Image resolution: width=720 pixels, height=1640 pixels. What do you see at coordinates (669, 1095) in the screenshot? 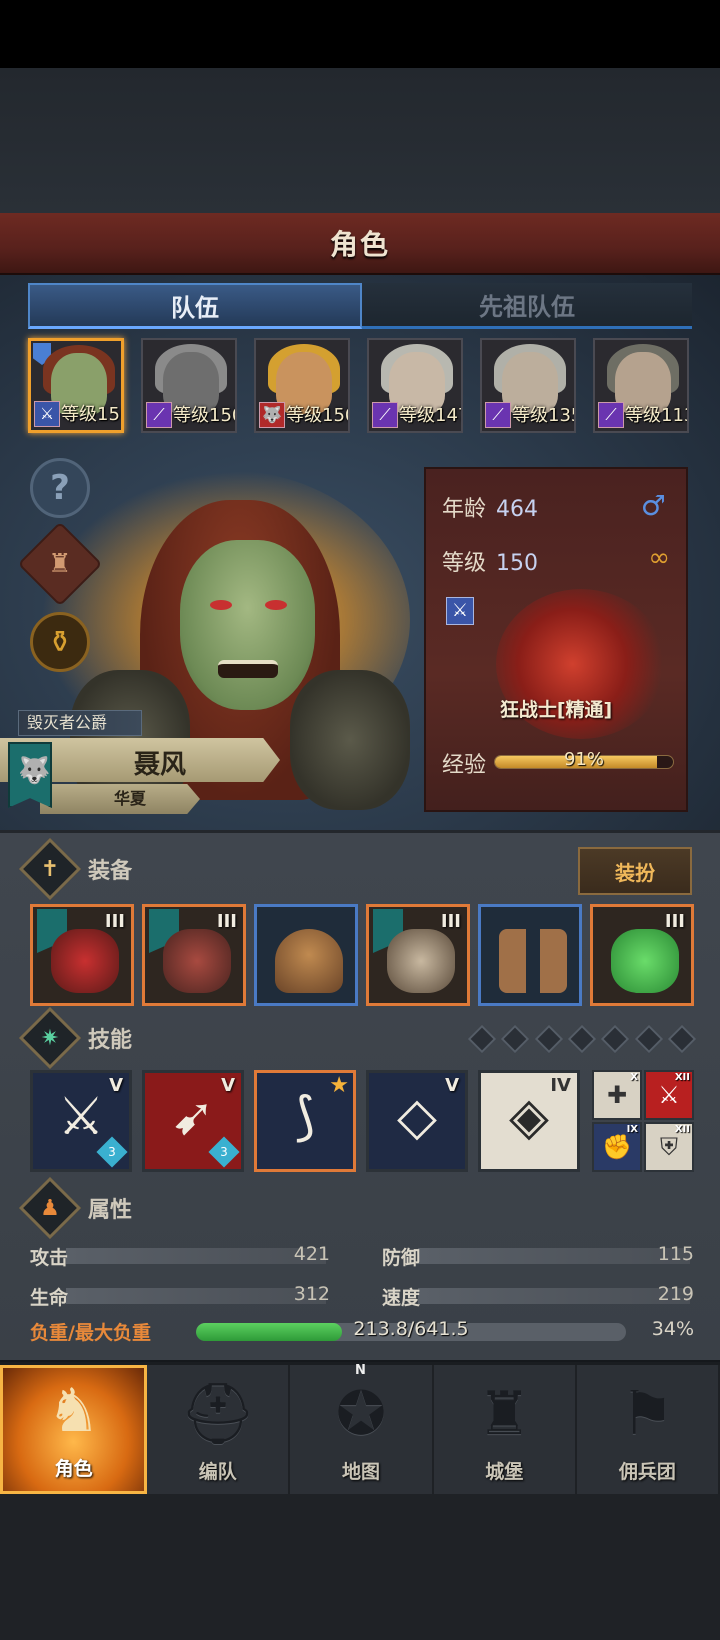
I see `sword-icon: ⚔ XII` at bounding box center [669, 1095].